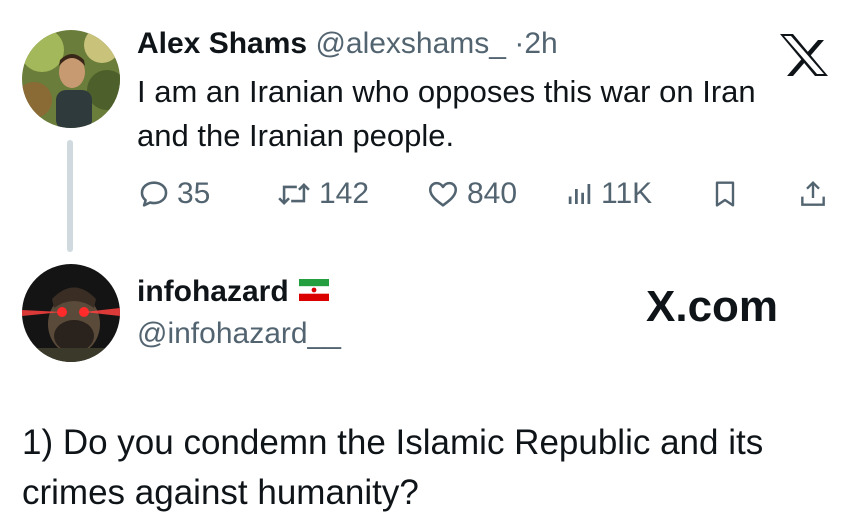  I want to click on author-name: Alex Shams, so click(222, 43).